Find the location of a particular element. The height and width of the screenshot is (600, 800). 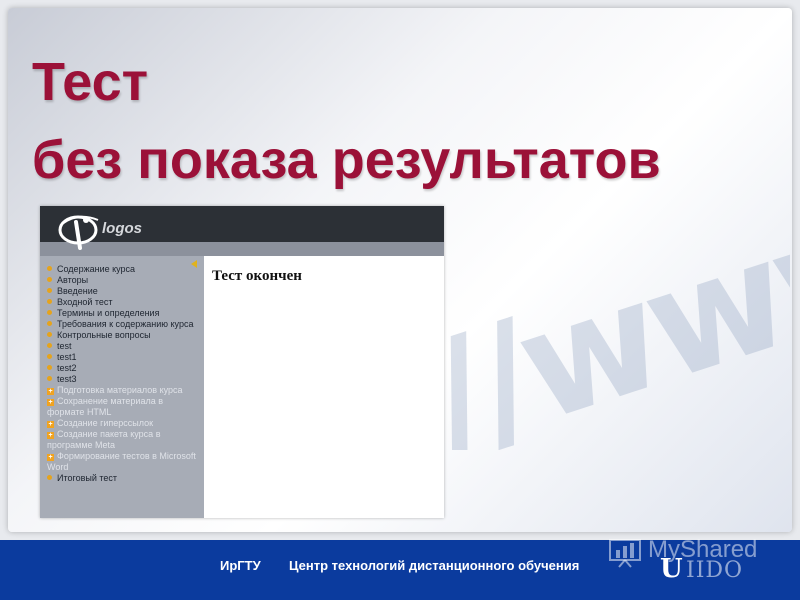

sidebar-nav-item-label: Формирование тестов в Microsoft Word is located at coordinates (121, 461).